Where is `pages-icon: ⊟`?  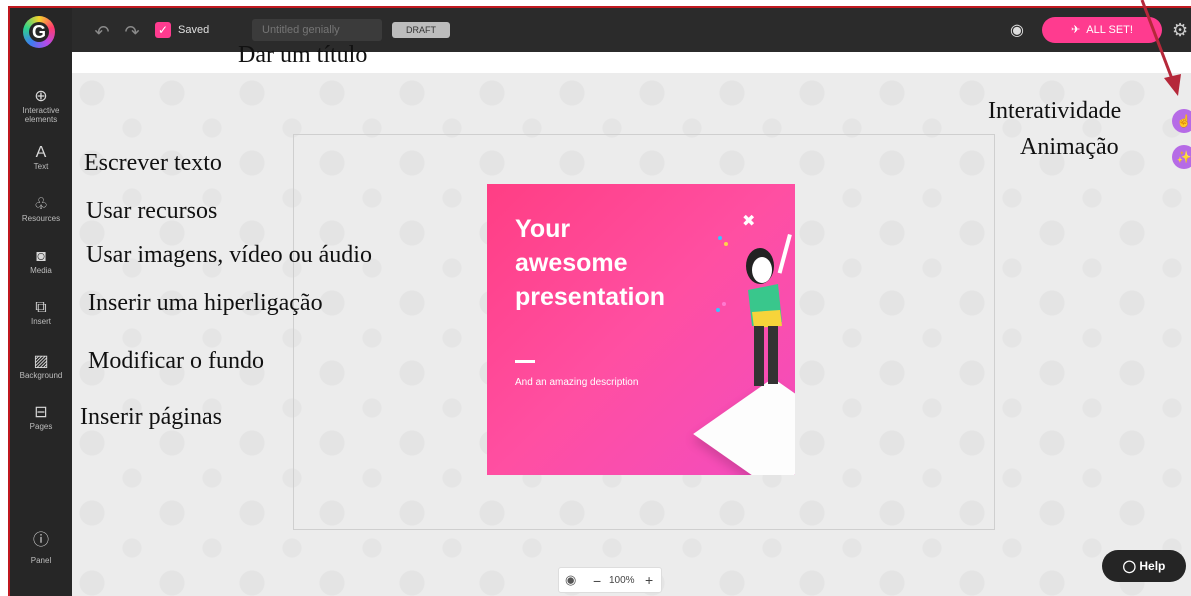
pages-icon: ⊟ is located at coordinates (41, 412).